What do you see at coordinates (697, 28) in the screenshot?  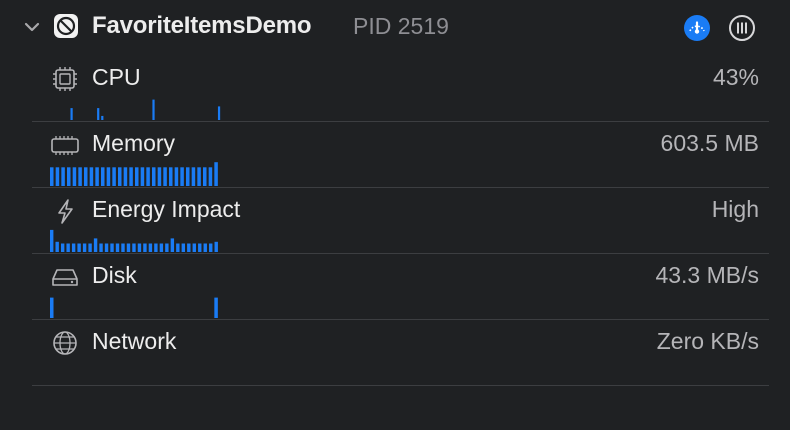 I see `gauge-icon` at bounding box center [697, 28].